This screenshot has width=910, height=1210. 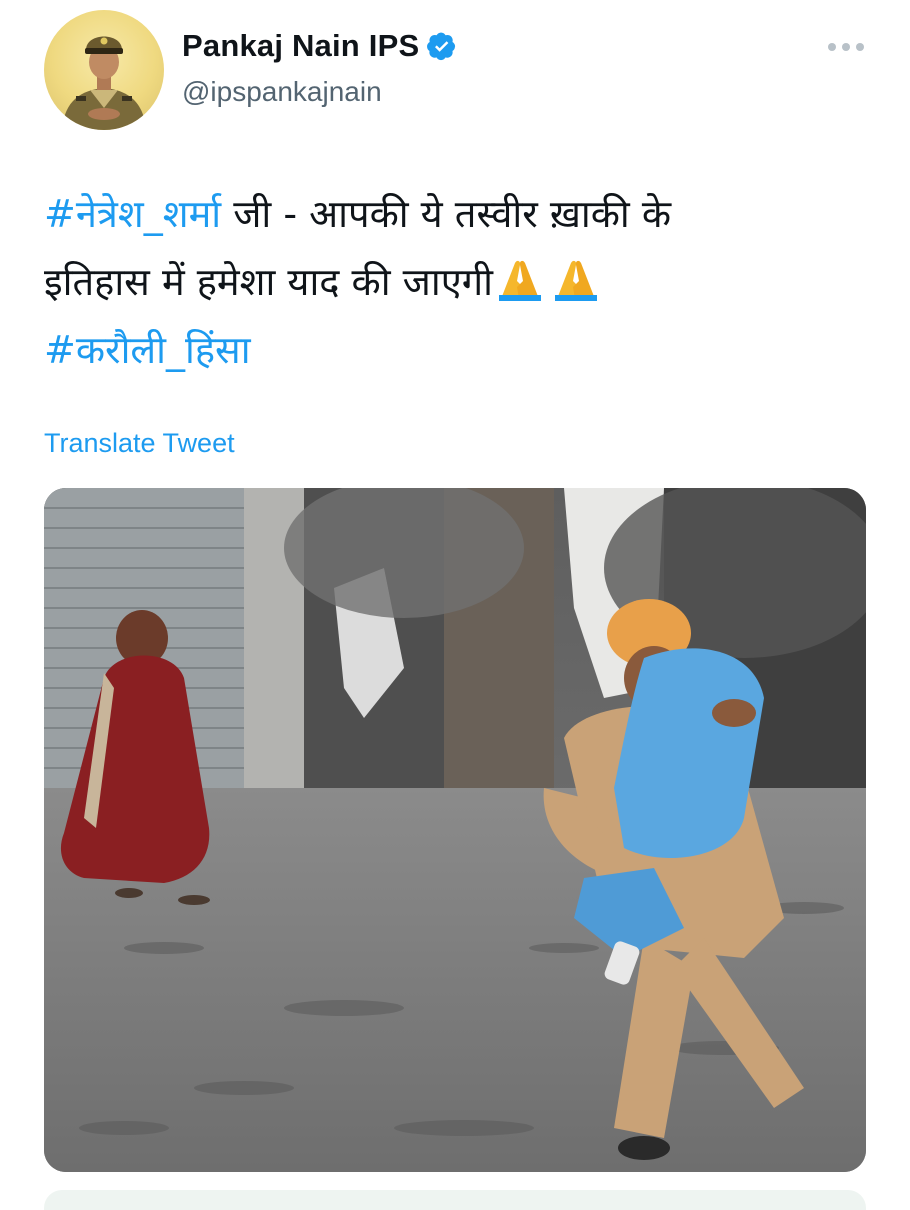 I want to click on verified-badge-icon, so click(x=441, y=46).